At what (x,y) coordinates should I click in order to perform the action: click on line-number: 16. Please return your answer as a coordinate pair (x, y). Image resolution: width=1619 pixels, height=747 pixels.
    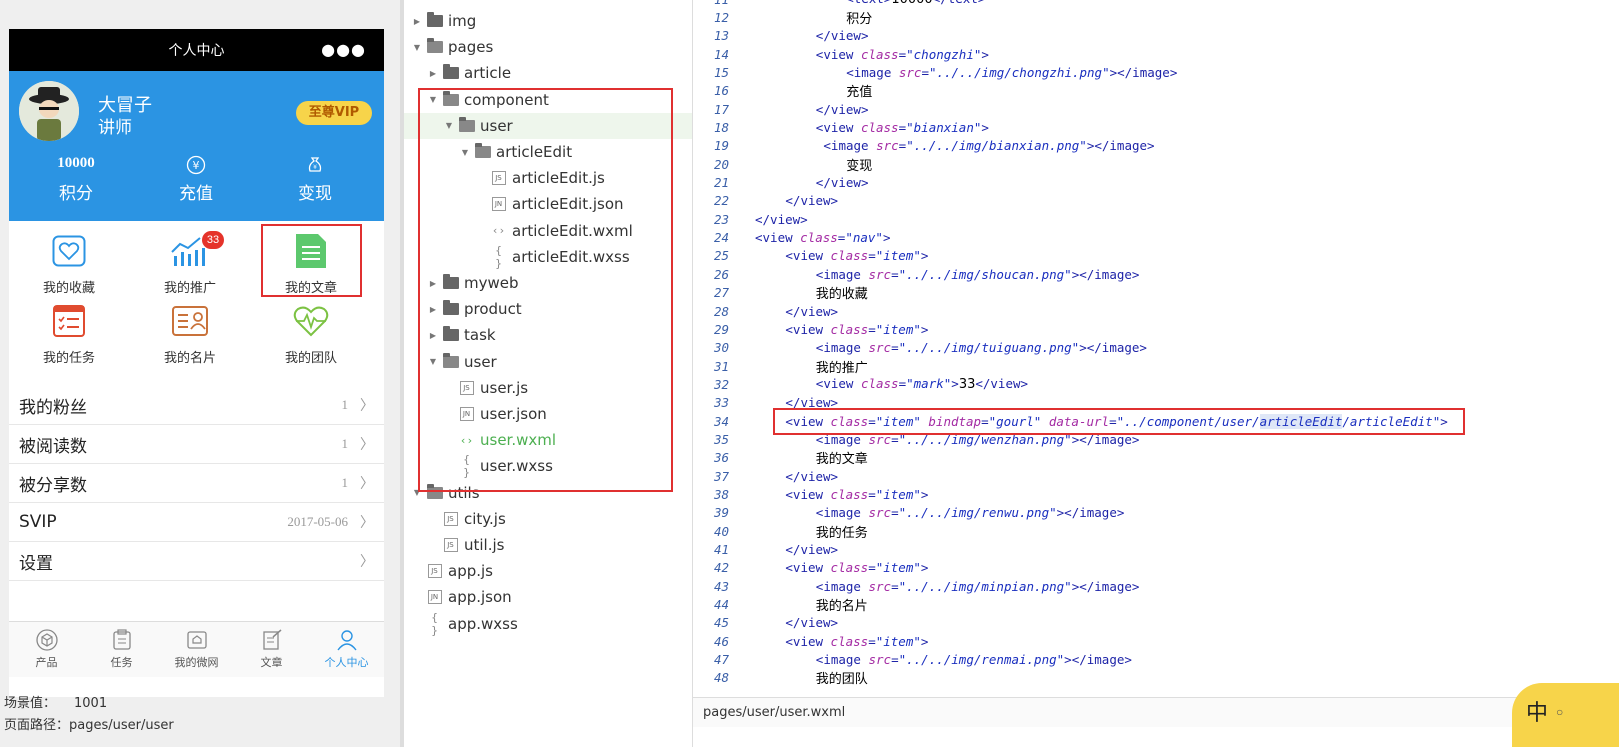
    Looking at the image, I should click on (721, 91).